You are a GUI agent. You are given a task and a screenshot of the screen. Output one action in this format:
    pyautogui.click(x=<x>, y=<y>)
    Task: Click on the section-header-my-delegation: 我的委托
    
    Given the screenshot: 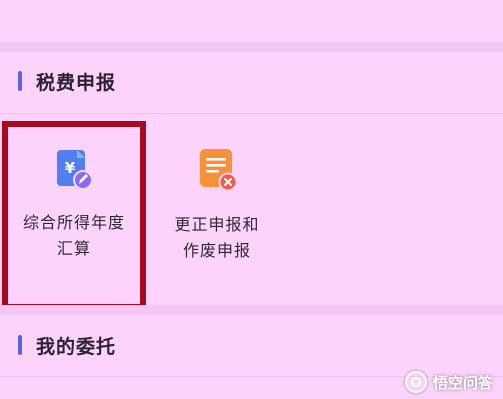 What is the action you would take?
    pyautogui.click(x=67, y=345)
    